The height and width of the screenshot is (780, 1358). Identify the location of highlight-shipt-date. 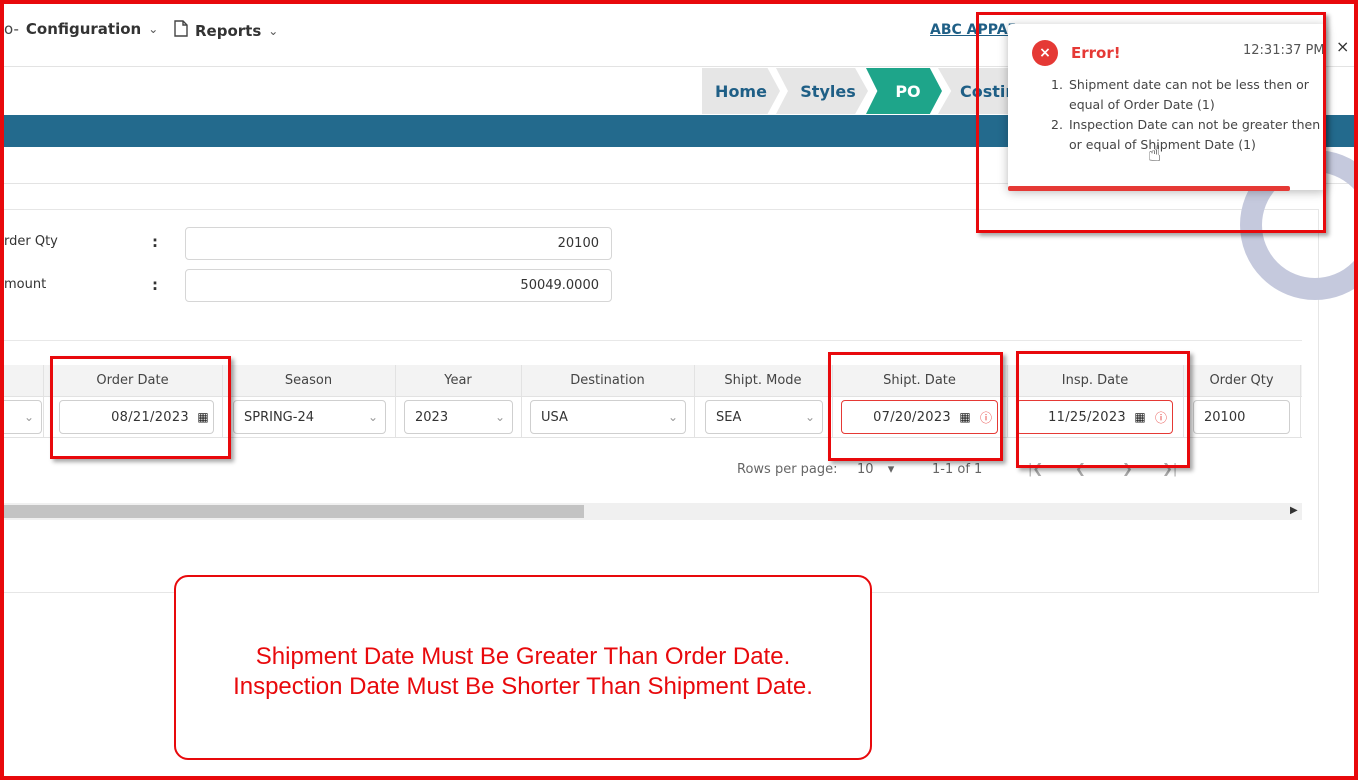
(915, 406).